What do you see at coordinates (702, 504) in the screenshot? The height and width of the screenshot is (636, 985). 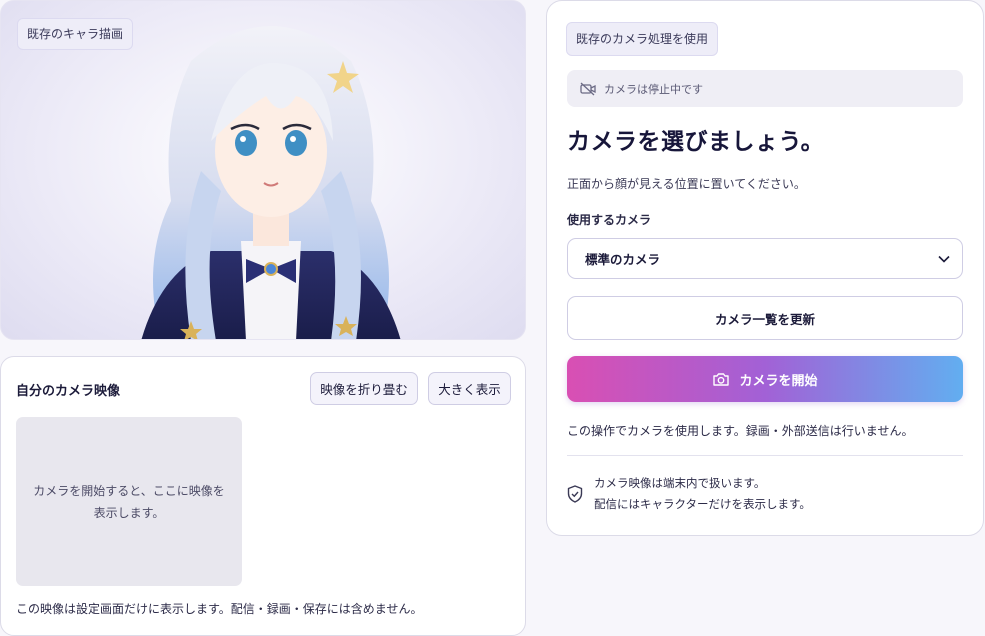 I see `privacy-line-2: 配信にはキャラクターだけを表示します。` at bounding box center [702, 504].